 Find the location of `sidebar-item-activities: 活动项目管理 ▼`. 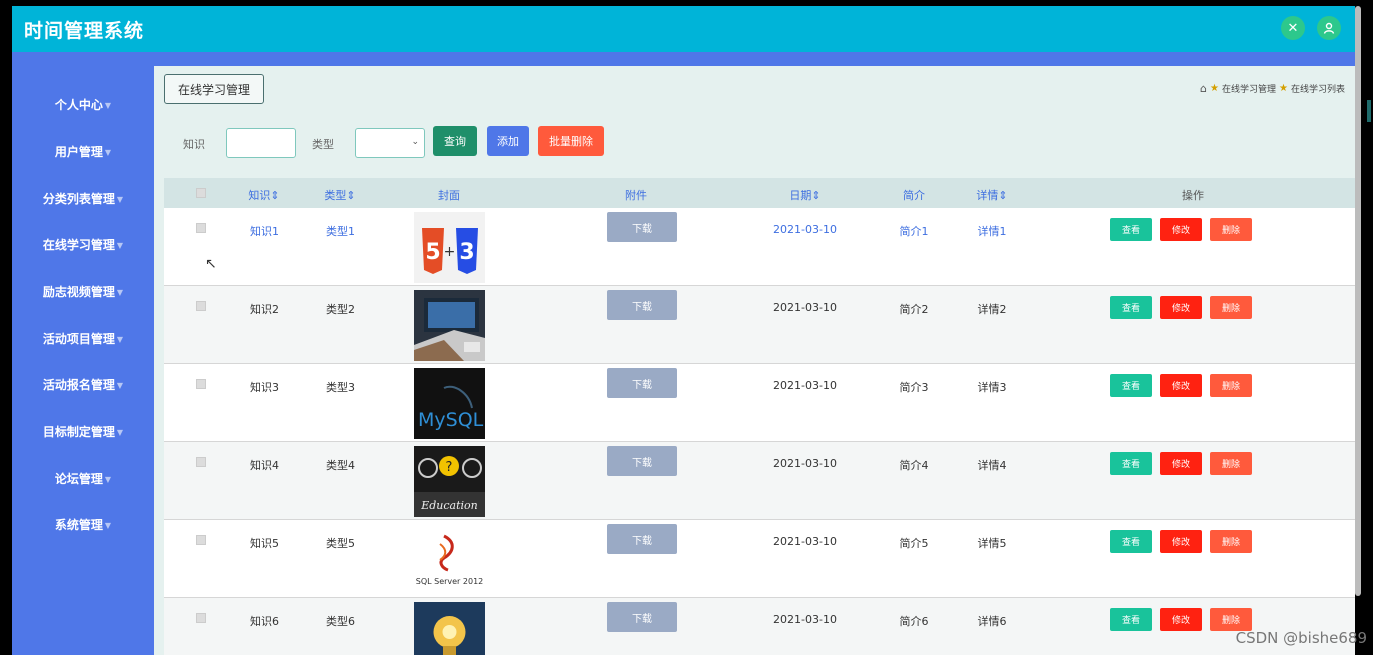

sidebar-item-activities: 活动项目管理 ▼ is located at coordinates (83, 338).